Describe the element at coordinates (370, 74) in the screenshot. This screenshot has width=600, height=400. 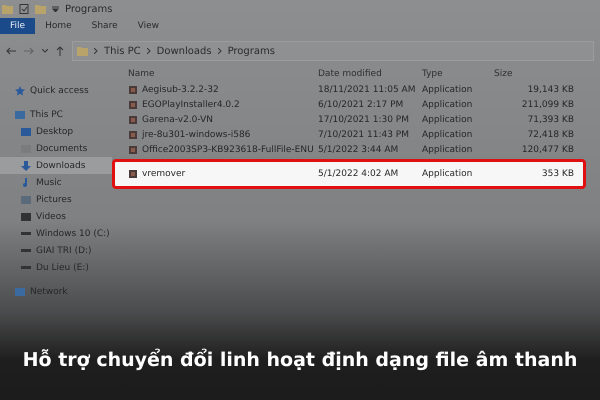
I see `column-header: Date modified` at that location.